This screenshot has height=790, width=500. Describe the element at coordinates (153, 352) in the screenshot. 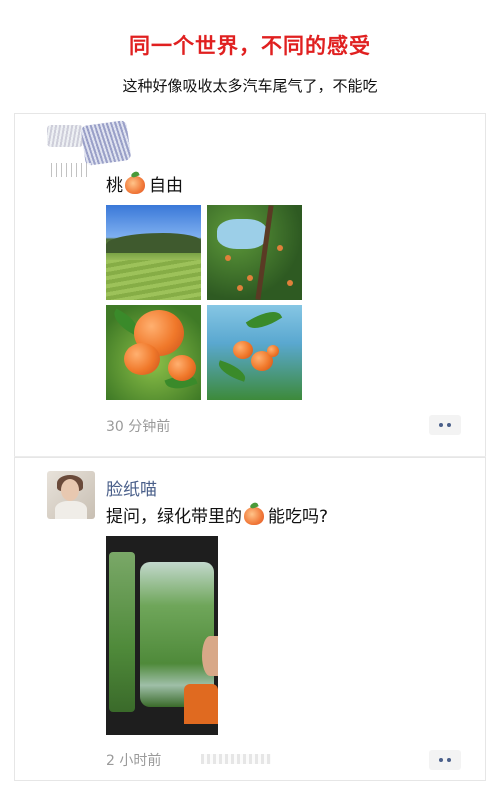

I see `photo-peaches-closeup` at that location.